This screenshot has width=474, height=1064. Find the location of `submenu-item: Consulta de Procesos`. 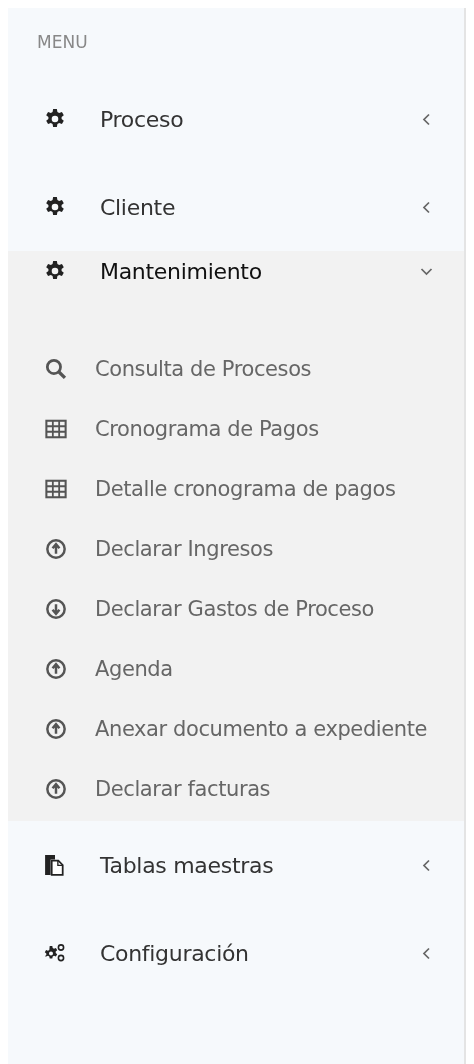

submenu-item: Consulta de Procesos is located at coordinates (236, 369).